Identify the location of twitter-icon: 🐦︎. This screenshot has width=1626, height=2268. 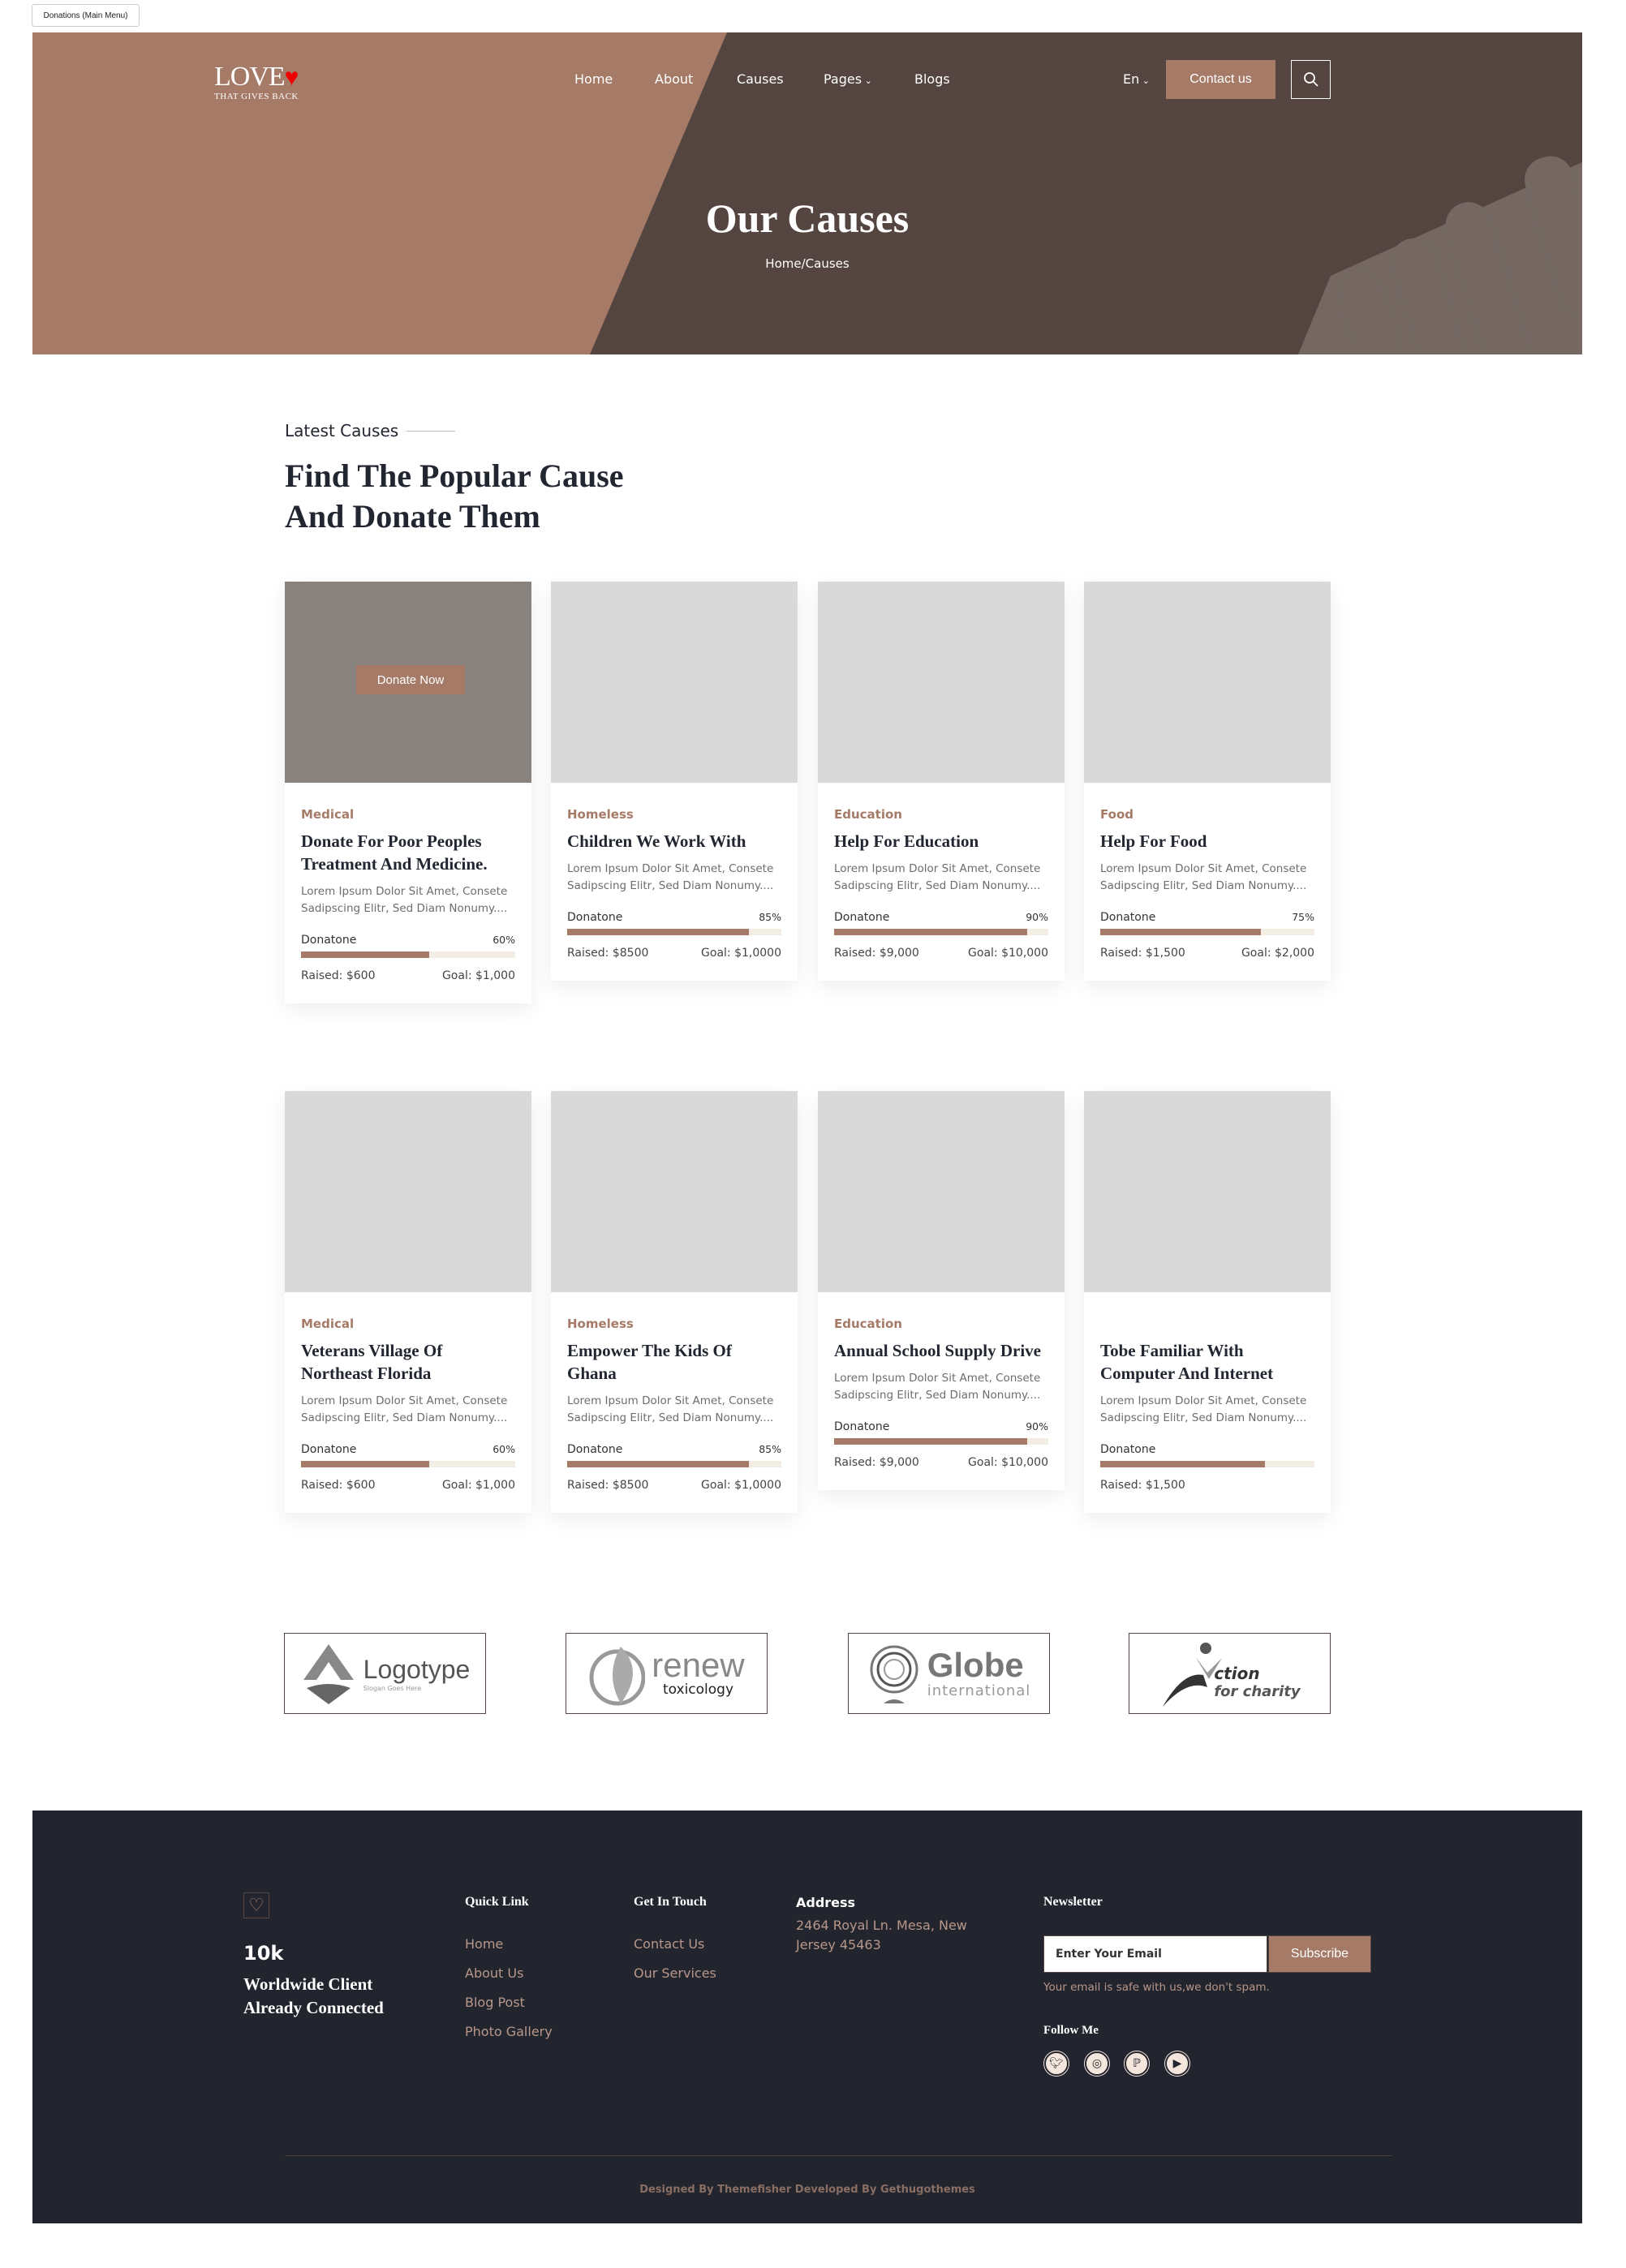
(1056, 2063).